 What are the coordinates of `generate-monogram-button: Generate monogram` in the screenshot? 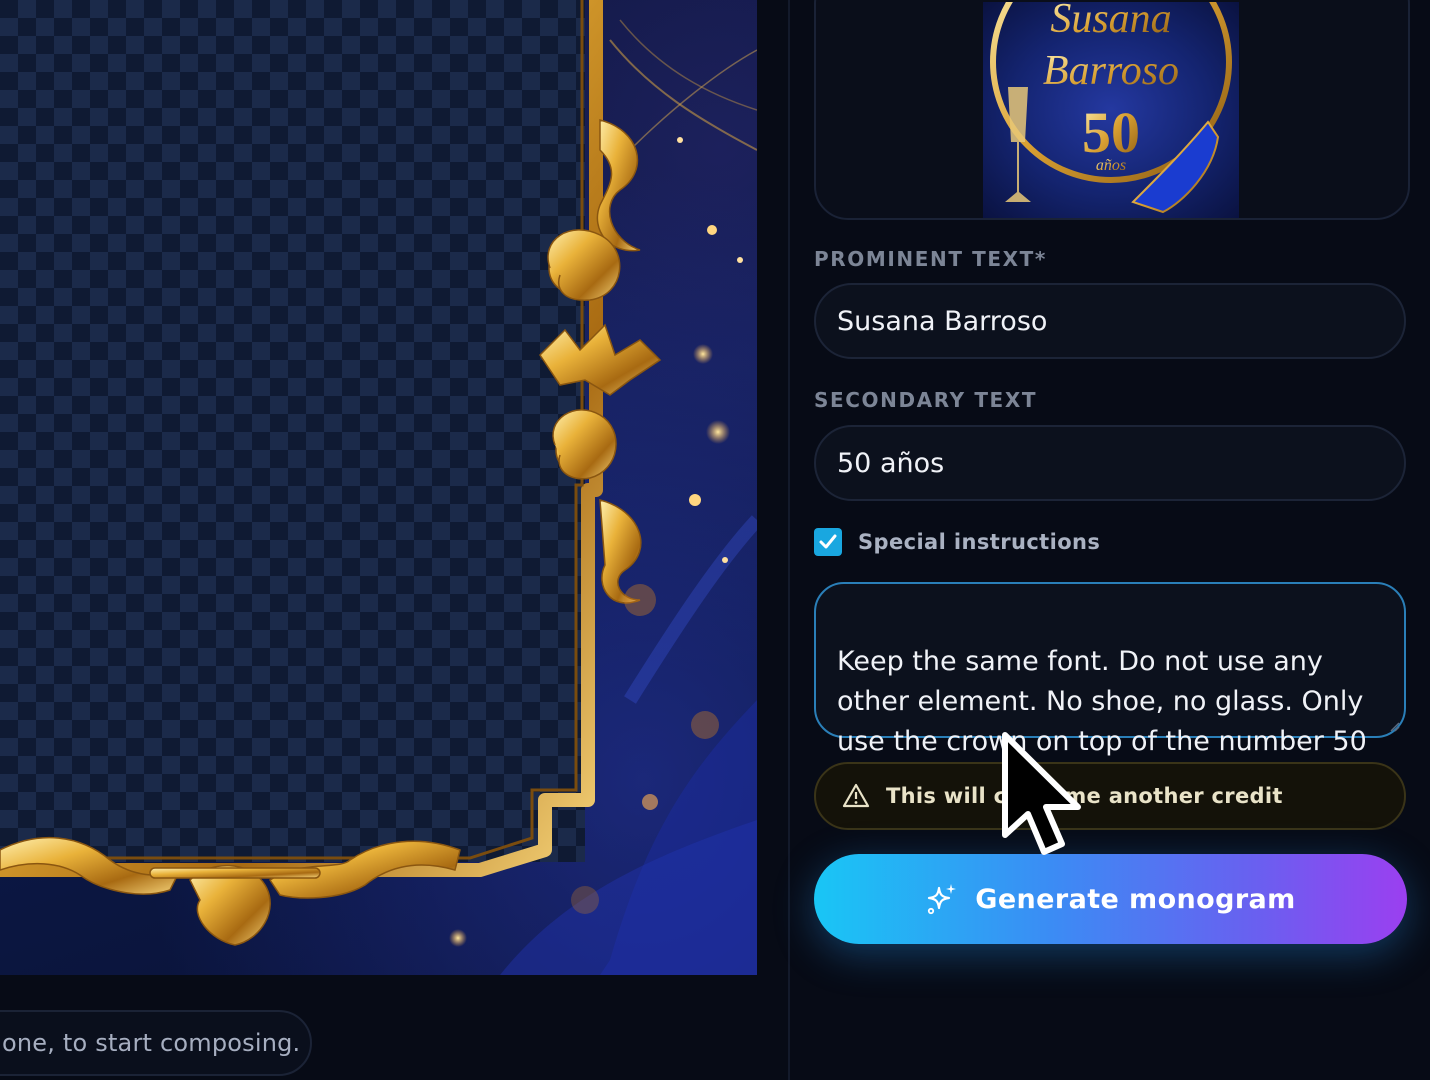 It's located at (1110, 899).